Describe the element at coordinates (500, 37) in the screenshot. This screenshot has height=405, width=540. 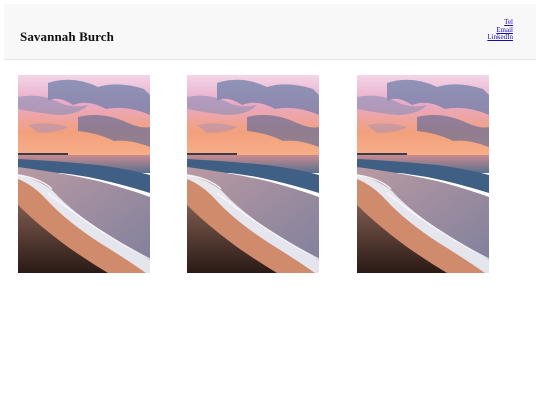
I see `linkedin-link: LinkedIn` at that location.